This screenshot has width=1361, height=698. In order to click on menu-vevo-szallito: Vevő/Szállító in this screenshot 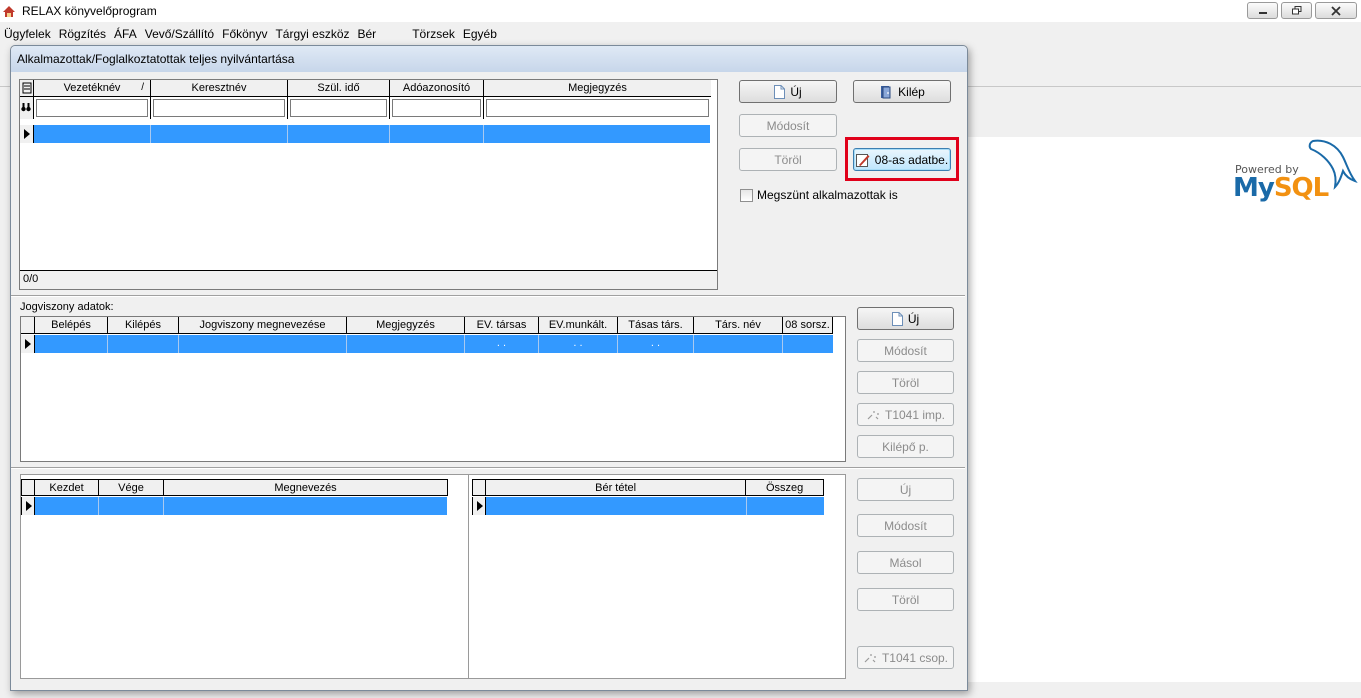, I will do `click(179, 34)`.